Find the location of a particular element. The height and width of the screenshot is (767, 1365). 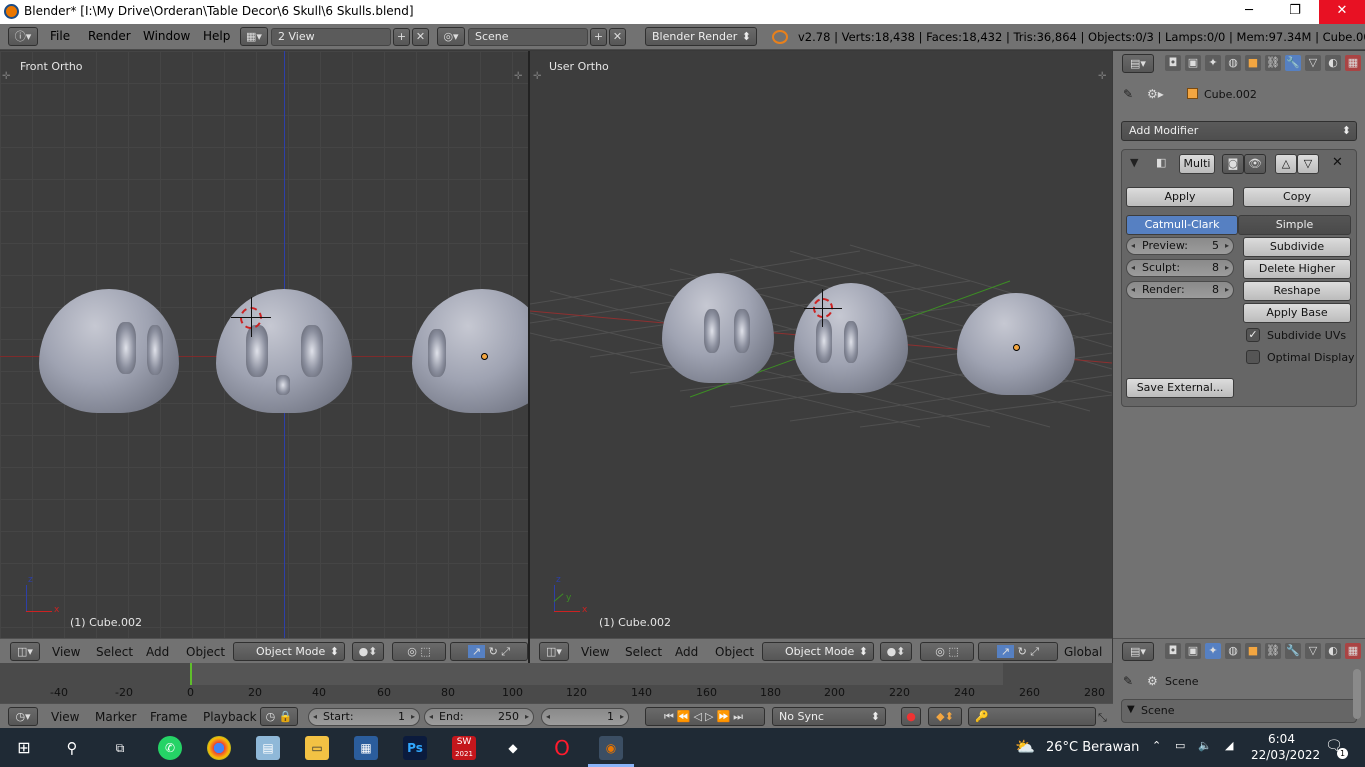

minimize-button: ─ is located at coordinates (1249, 12).